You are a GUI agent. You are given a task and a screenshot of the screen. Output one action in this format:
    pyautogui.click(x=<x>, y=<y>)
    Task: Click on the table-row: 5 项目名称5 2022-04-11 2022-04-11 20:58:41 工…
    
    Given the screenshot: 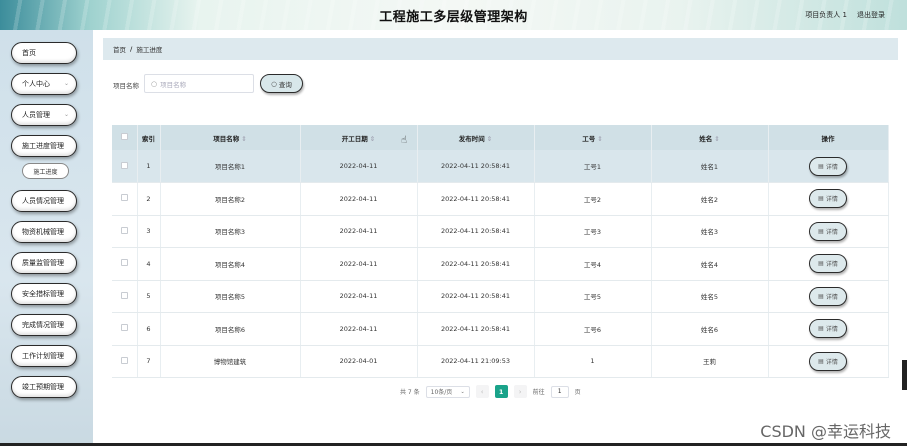 What is the action you would take?
    pyautogui.click(x=500, y=296)
    